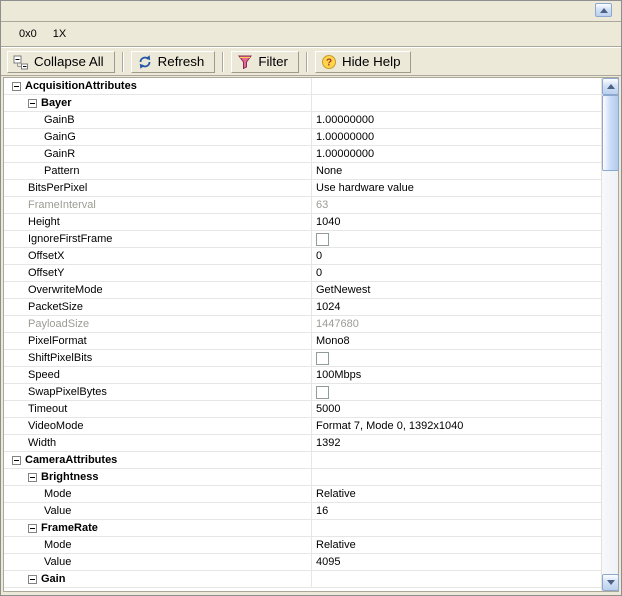  I want to click on property-row: SwapPixelBytes, so click(302, 392).